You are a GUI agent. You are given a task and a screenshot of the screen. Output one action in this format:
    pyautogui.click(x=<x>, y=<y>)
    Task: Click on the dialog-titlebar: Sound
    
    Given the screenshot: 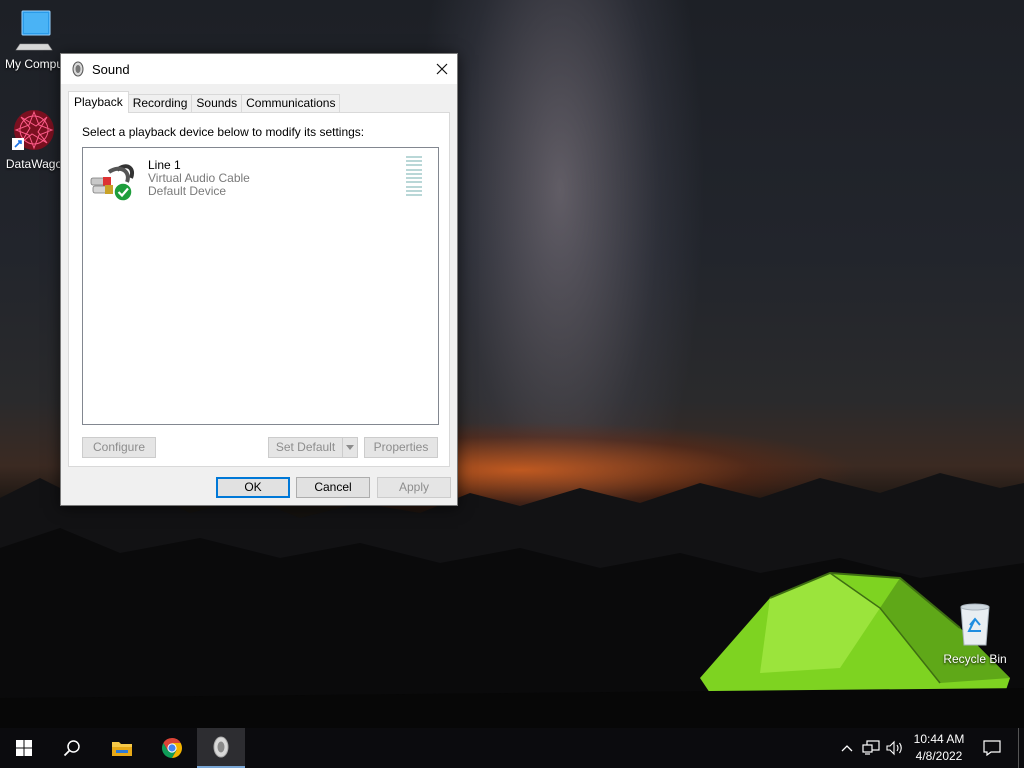 What is the action you would take?
    pyautogui.click(x=259, y=69)
    